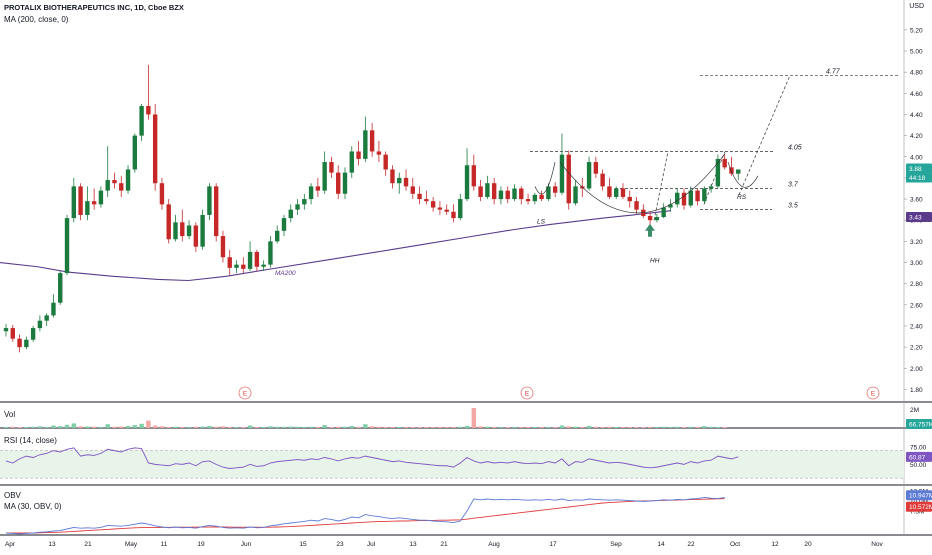 The height and width of the screenshot is (555, 932). Describe the element at coordinates (88, 544) in the screenshot. I see `time-tick-label: 21` at that location.